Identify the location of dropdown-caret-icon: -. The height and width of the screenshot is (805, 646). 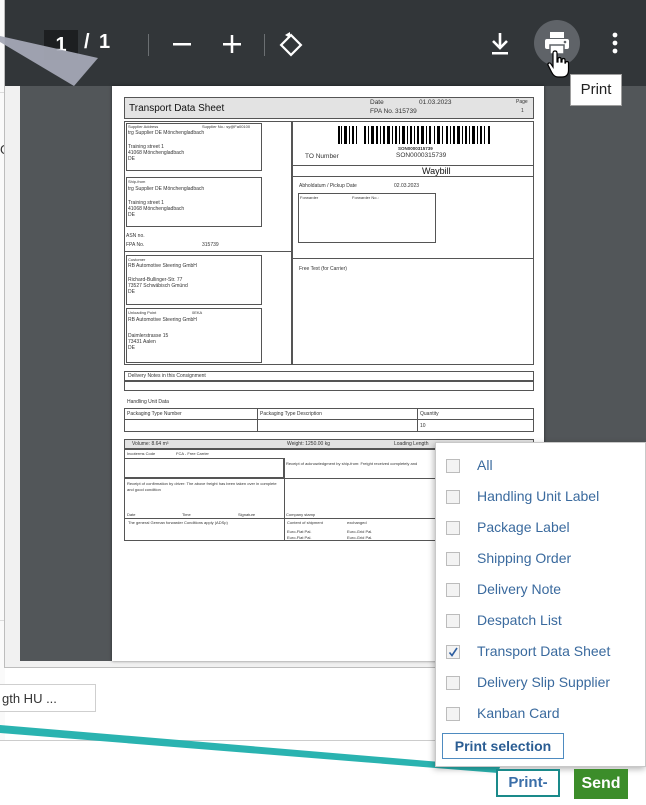
(545, 782).